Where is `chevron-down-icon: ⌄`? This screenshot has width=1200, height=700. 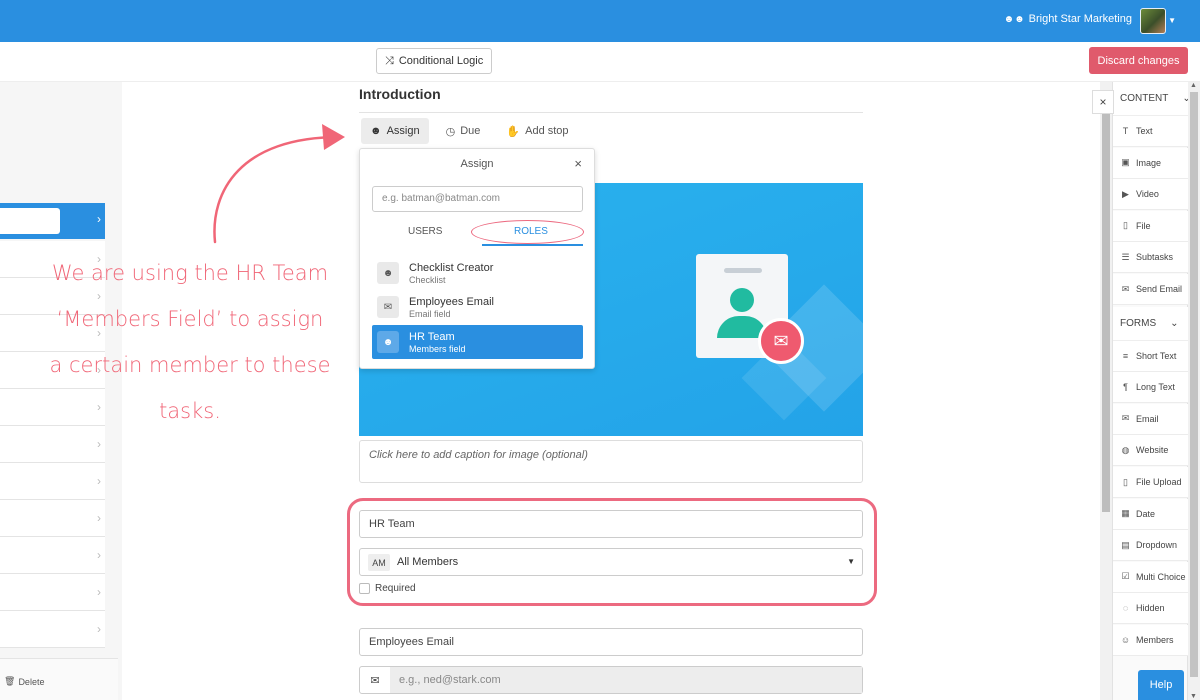 chevron-down-icon: ⌄ is located at coordinates (1174, 323).